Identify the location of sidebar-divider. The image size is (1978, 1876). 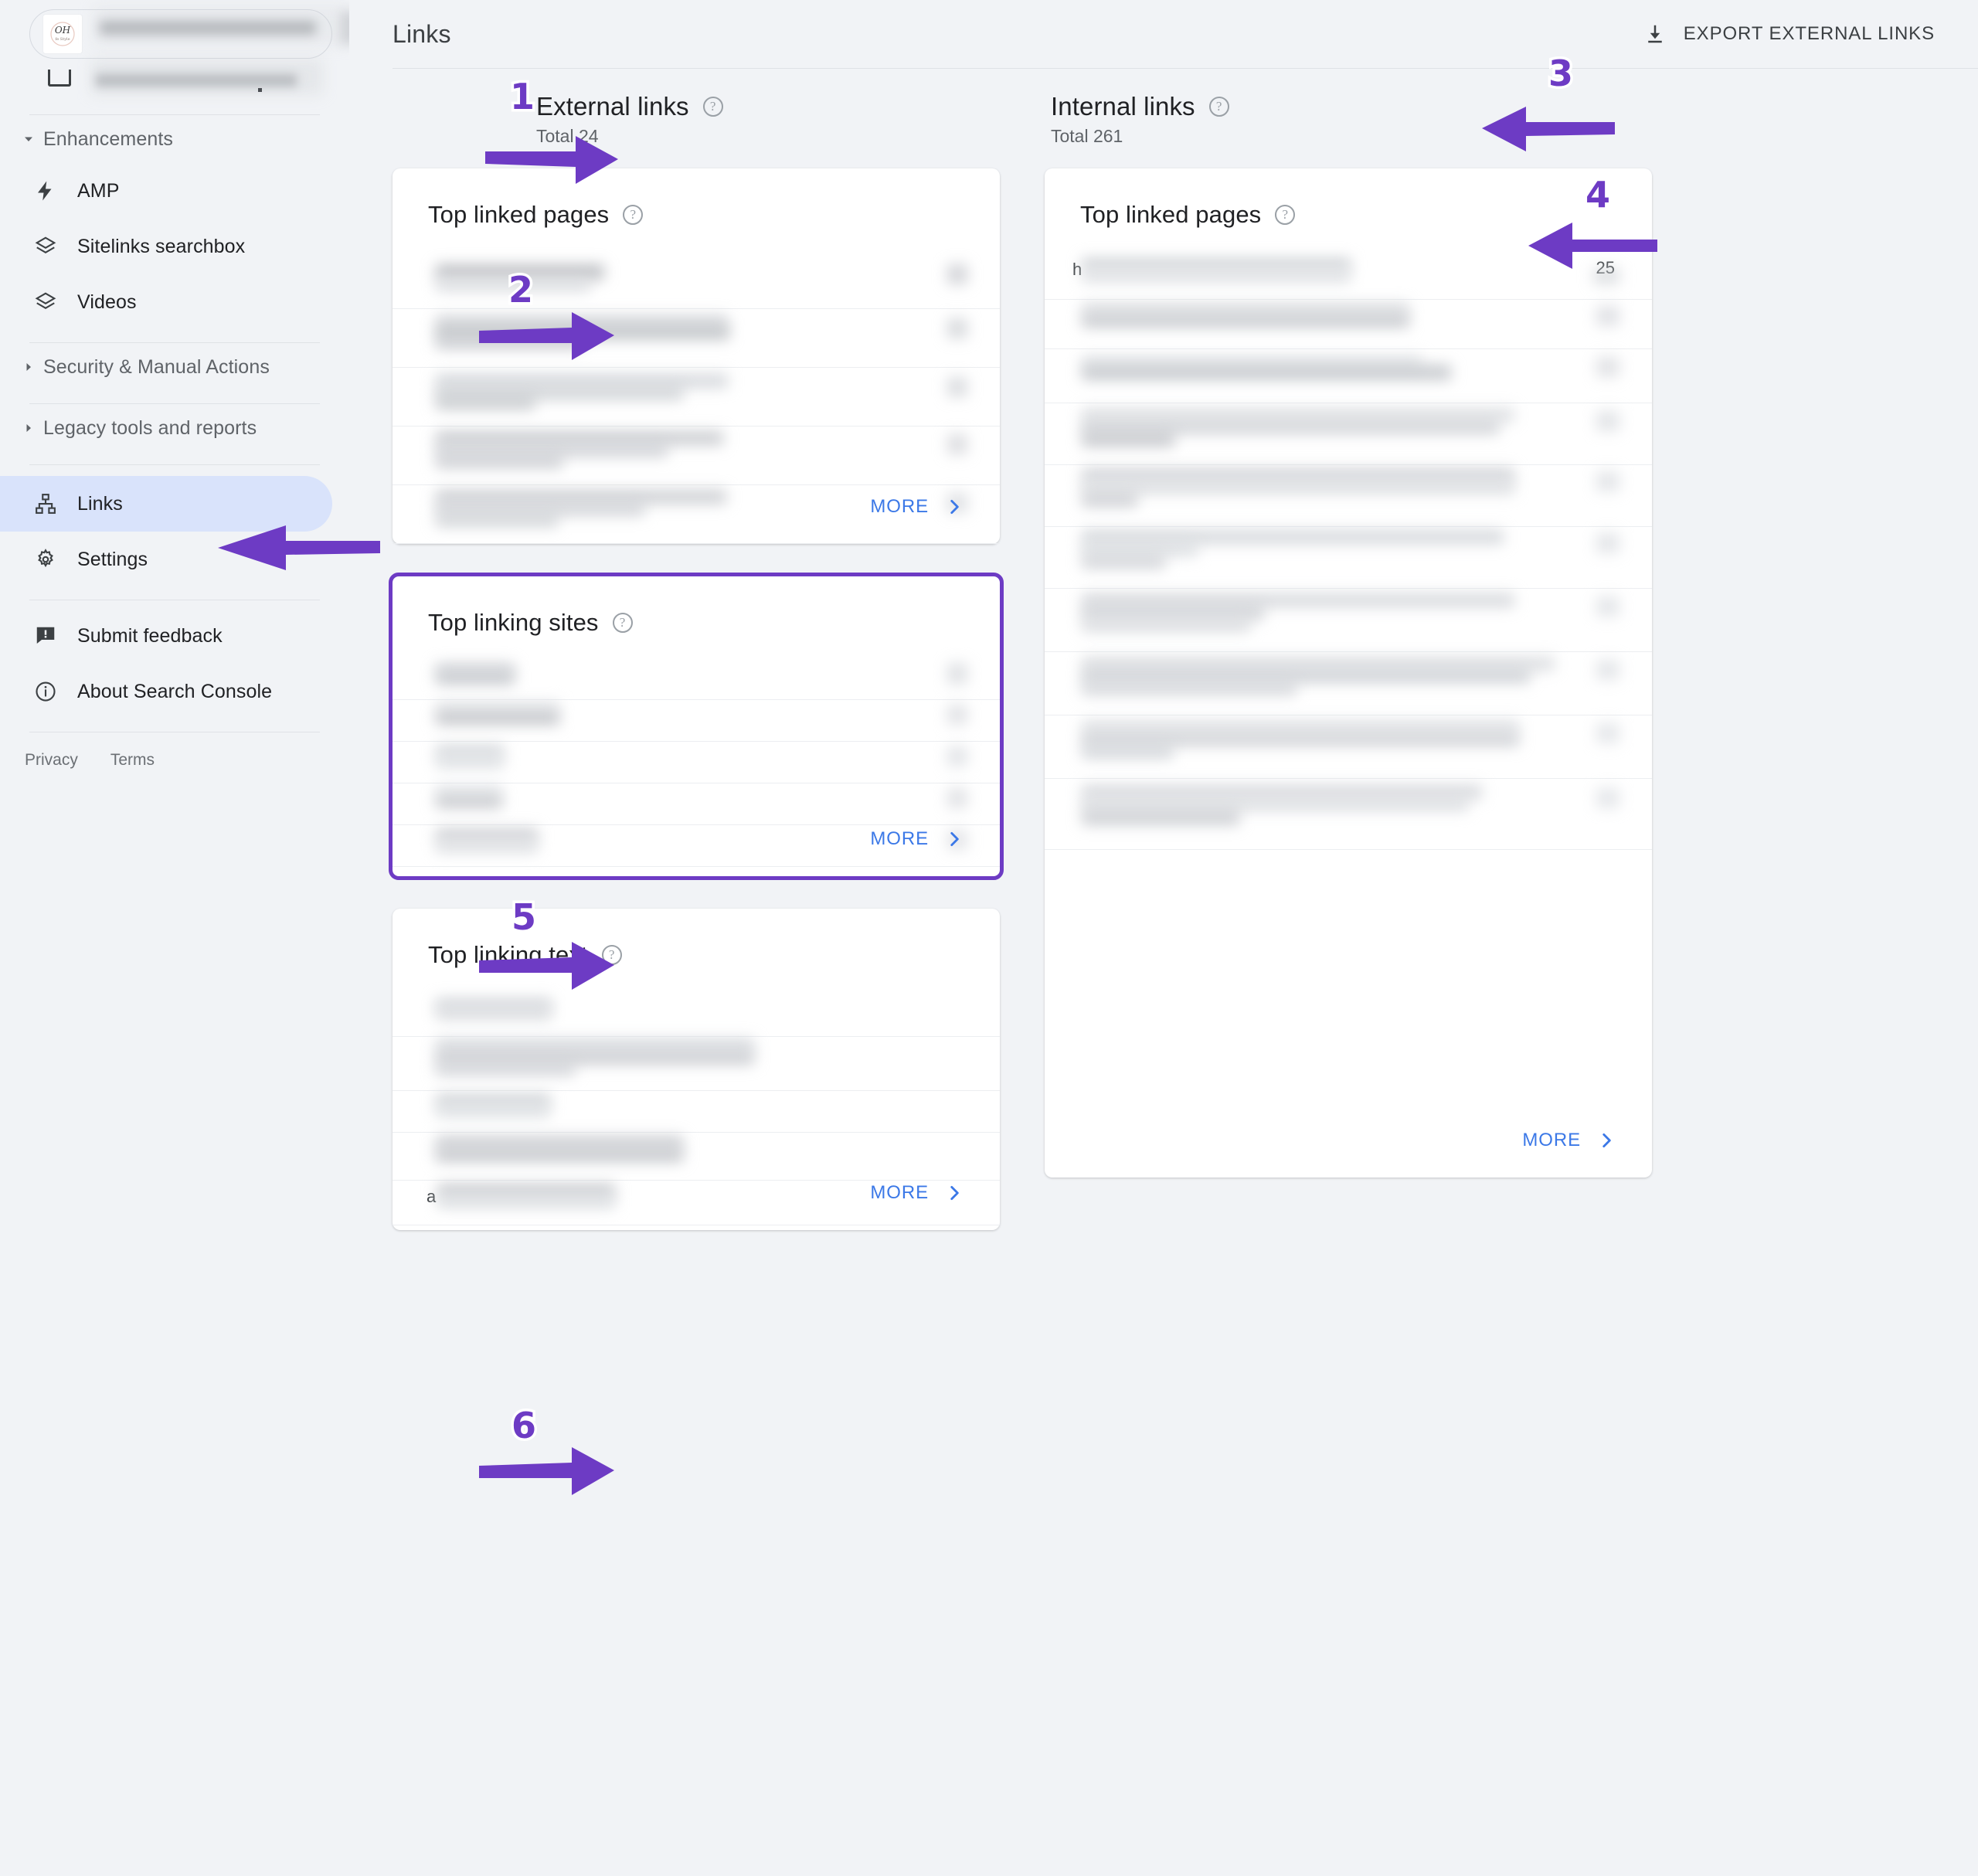
(174, 465).